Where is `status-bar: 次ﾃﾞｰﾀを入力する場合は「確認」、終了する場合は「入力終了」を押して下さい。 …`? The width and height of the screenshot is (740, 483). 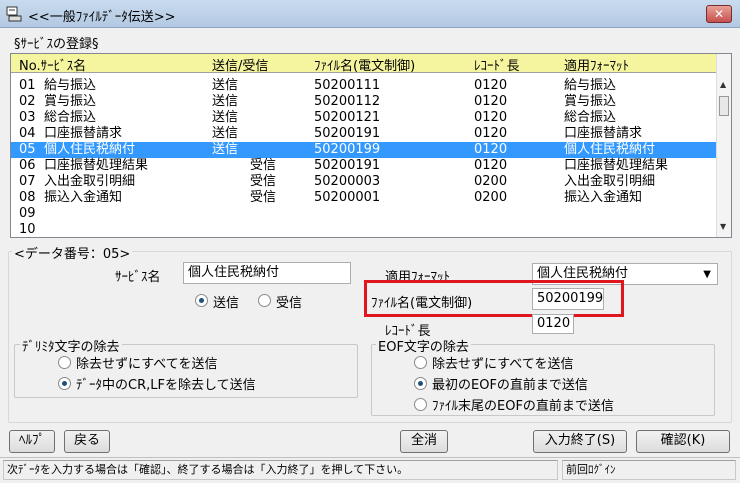 status-bar: 次ﾃﾞｰﾀを入力する場合は「確認」、終了する場合は「入力終了」を押して下さい。 … is located at coordinates (370, 470).